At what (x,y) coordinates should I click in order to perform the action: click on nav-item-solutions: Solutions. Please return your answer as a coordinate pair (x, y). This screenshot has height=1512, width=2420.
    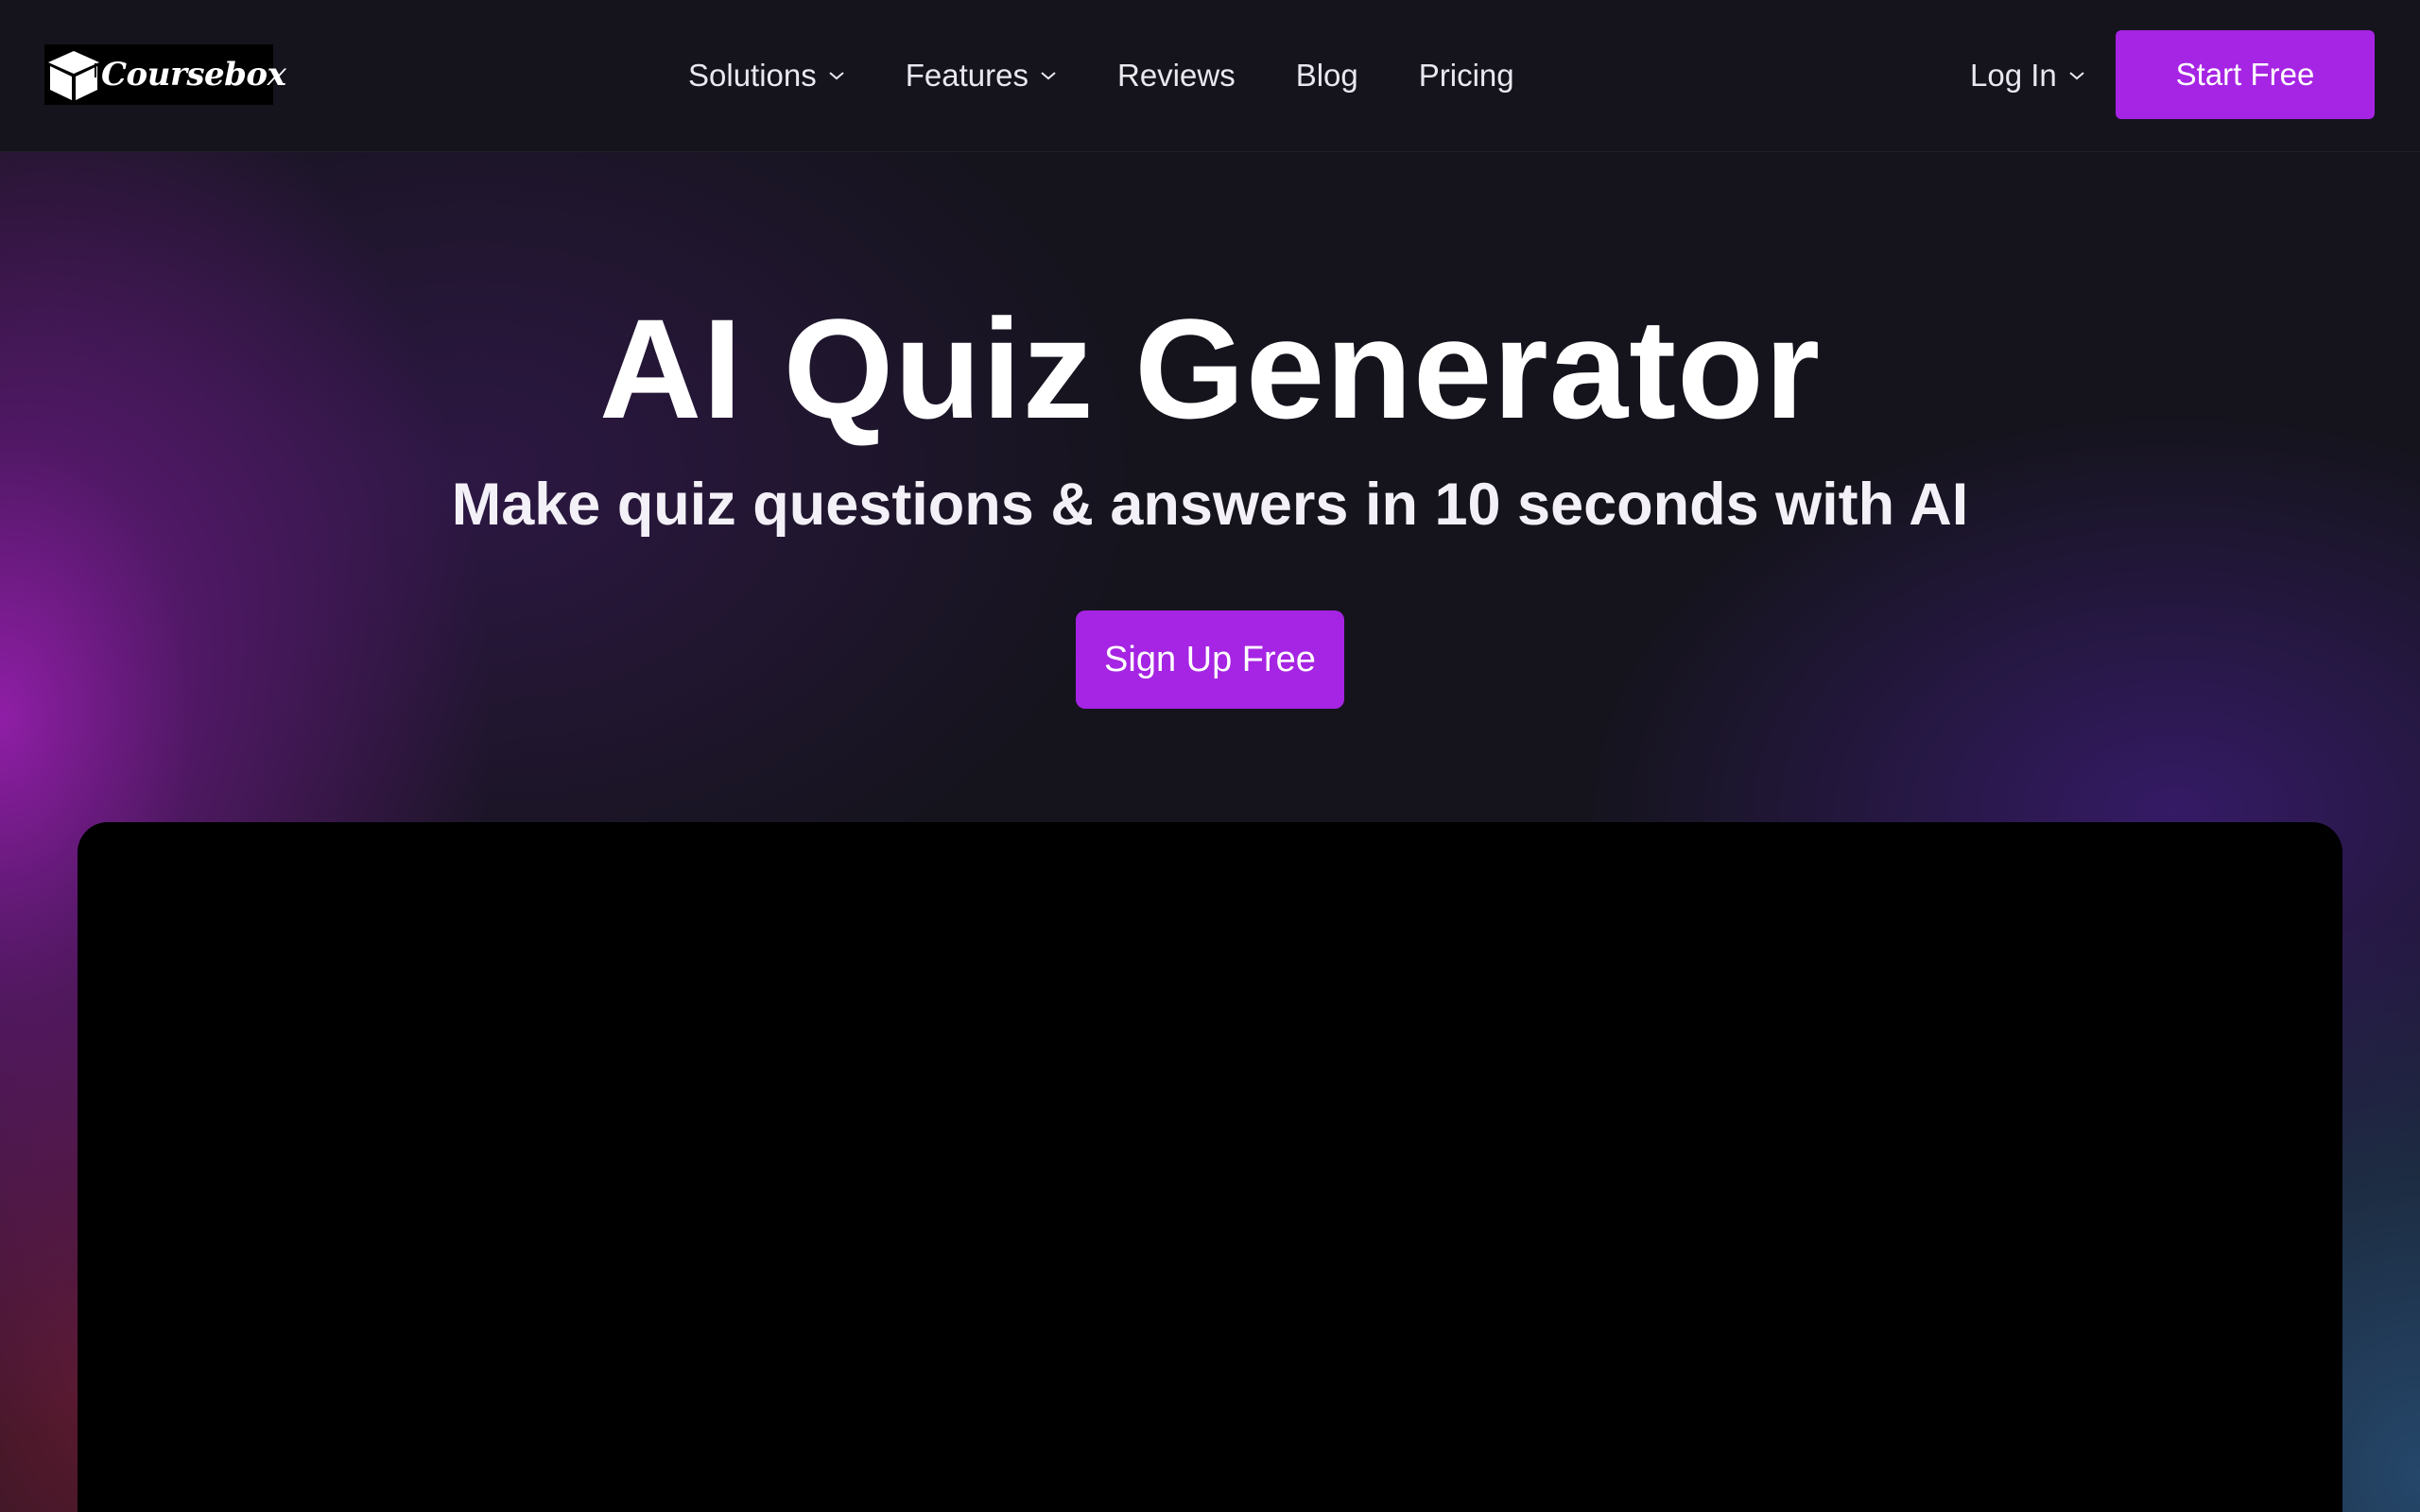
    Looking at the image, I should click on (767, 76).